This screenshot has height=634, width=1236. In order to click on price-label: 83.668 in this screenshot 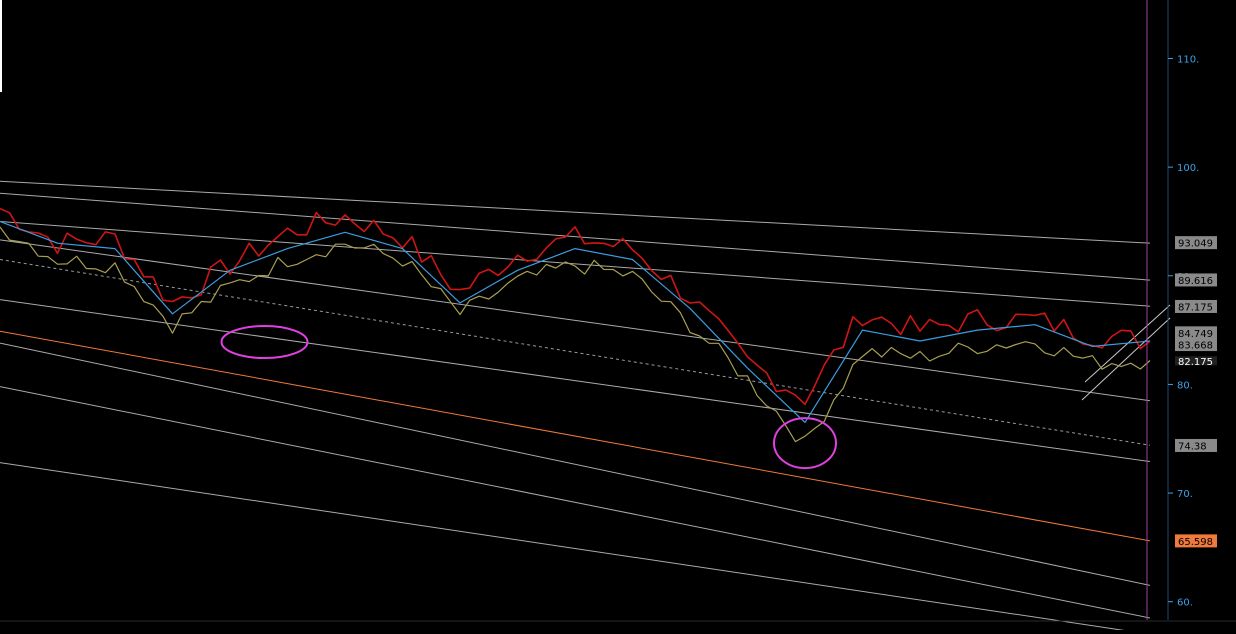, I will do `click(1195, 346)`.